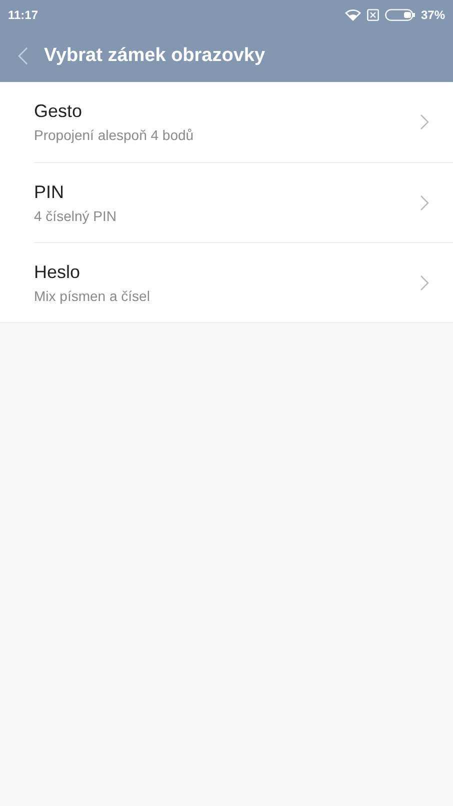 Image resolution: width=453 pixels, height=806 pixels. I want to click on option-title: Gesto, so click(59, 111).